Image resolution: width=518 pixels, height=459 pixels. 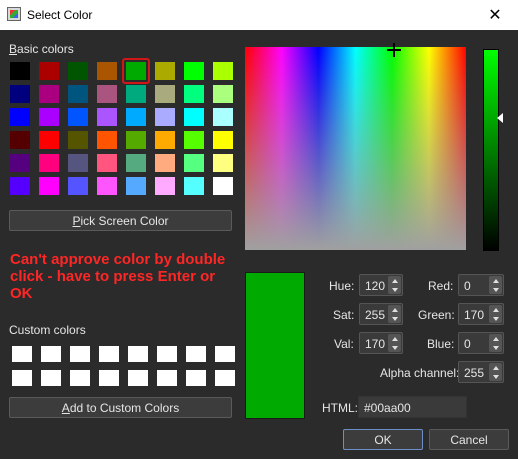 What do you see at coordinates (469, 439) in the screenshot?
I see `cancel-button: Cancel` at bounding box center [469, 439].